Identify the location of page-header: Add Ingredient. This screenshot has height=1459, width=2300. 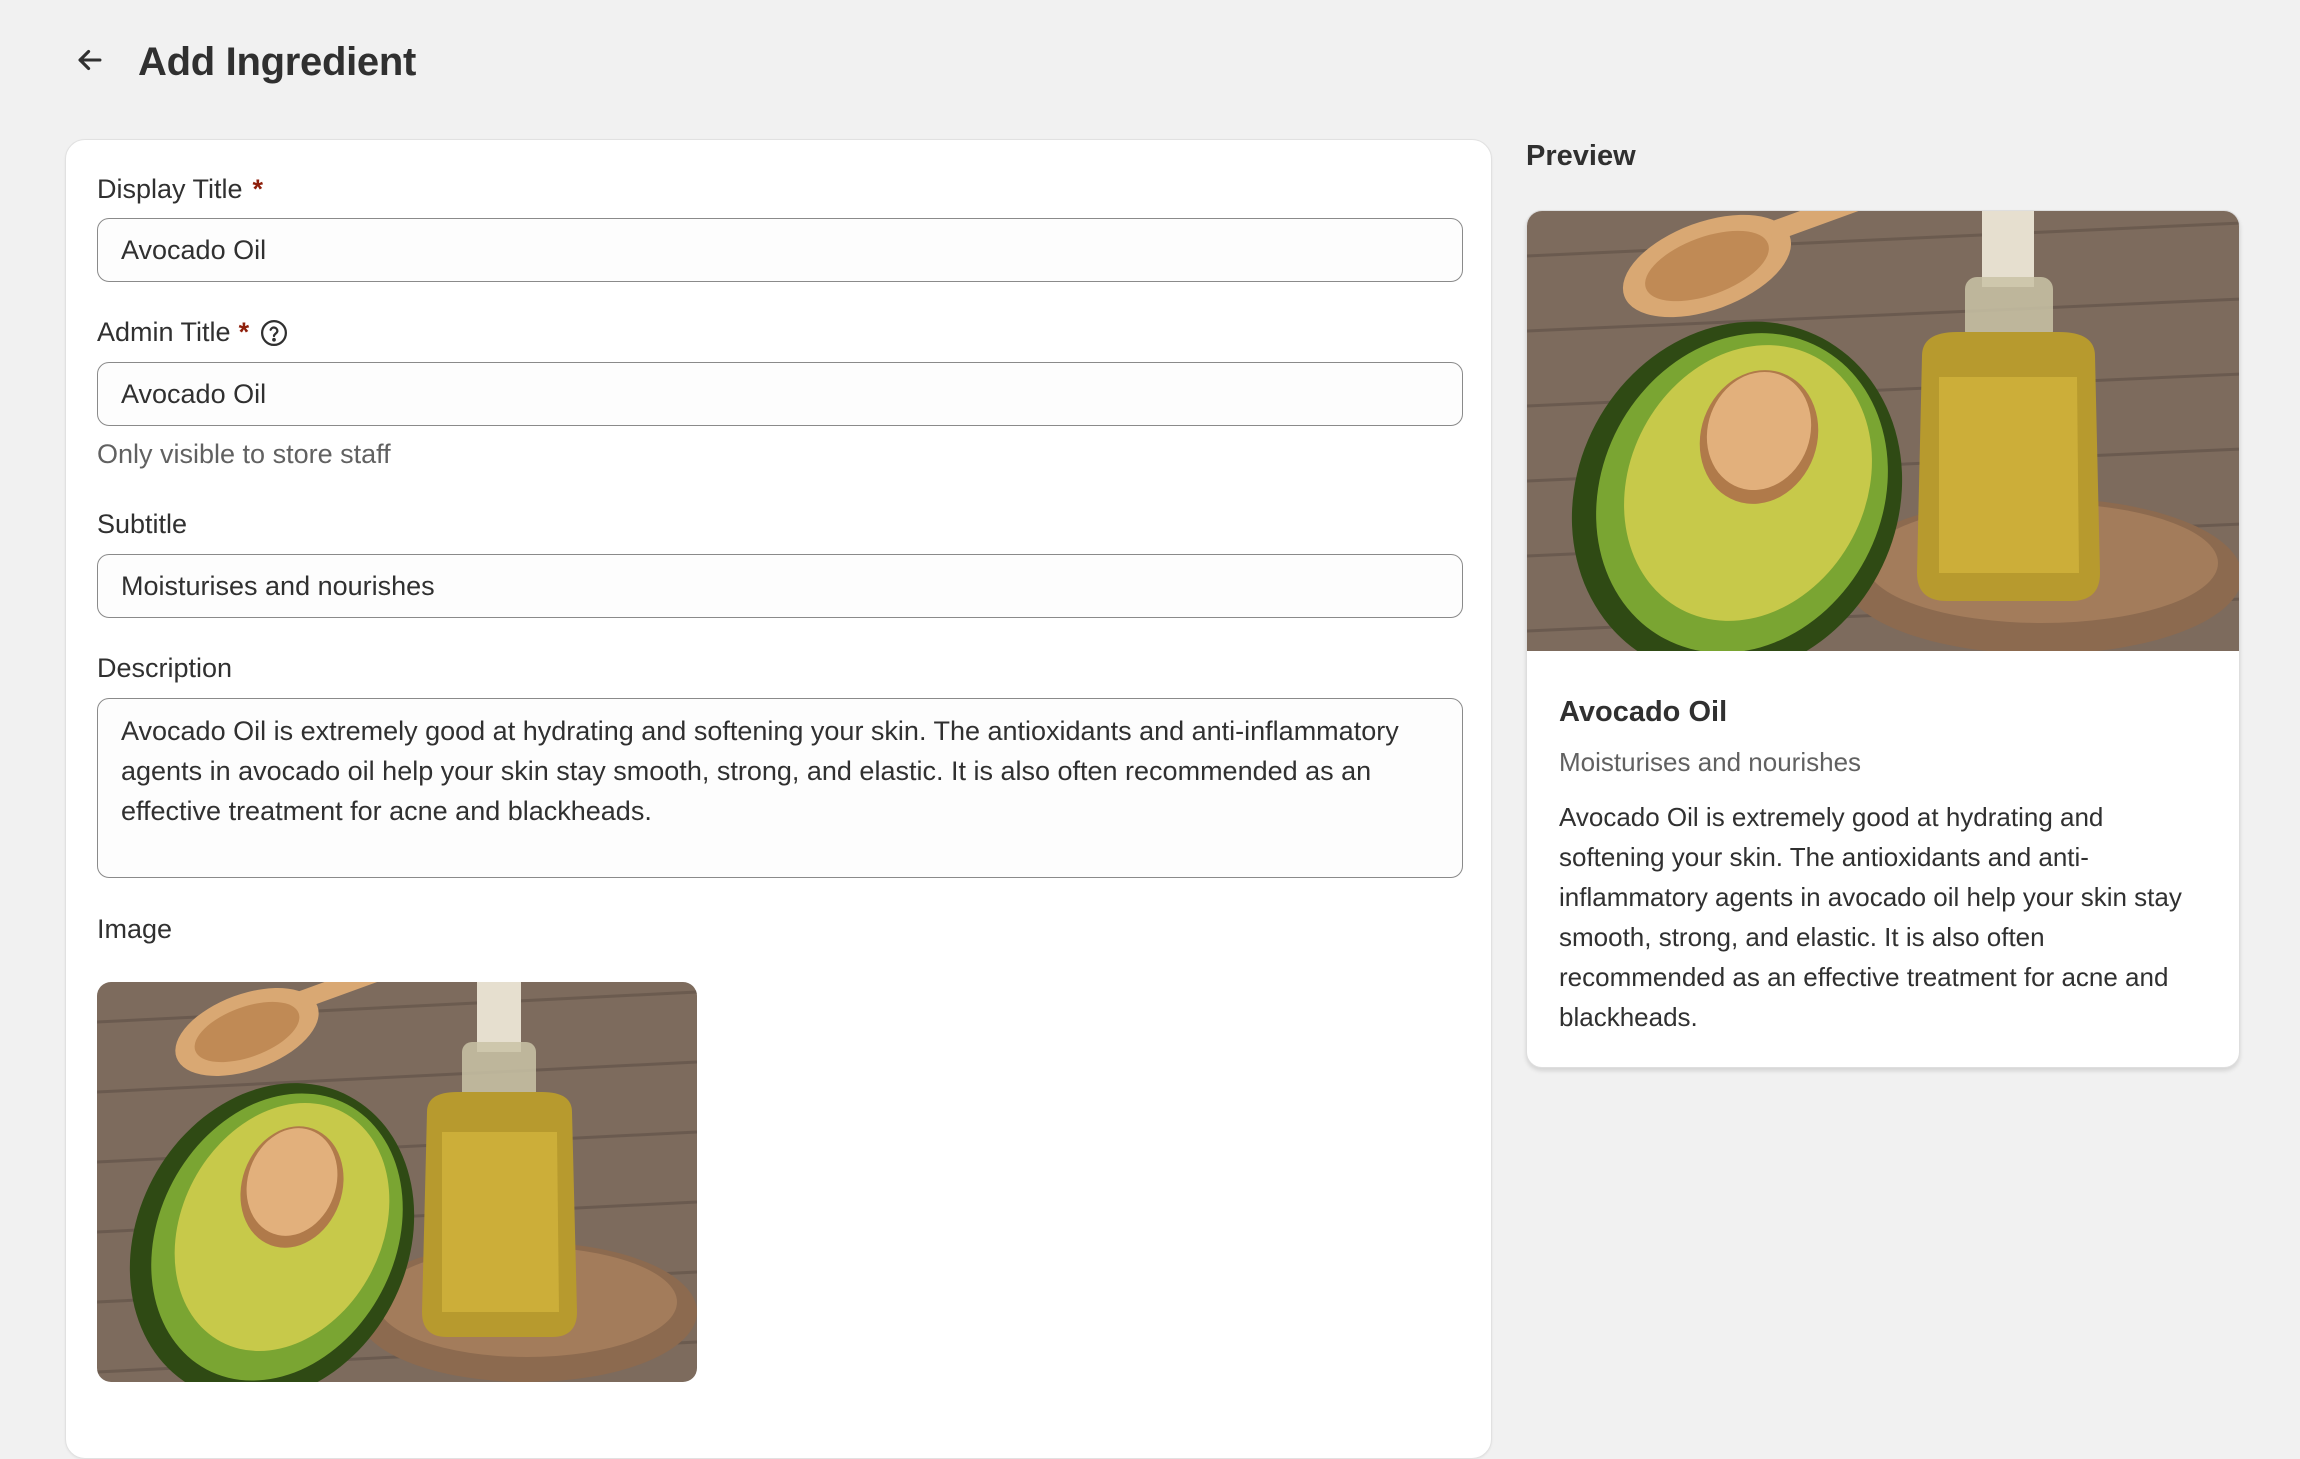
(240, 62).